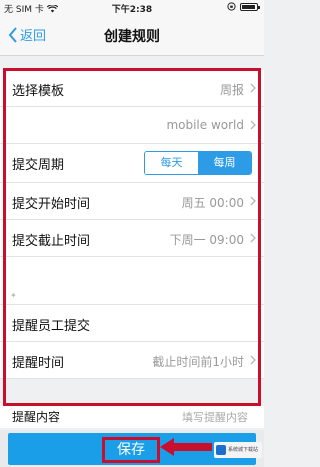  I want to click on cycle-segmented-control: 每天 每周, so click(198, 163).